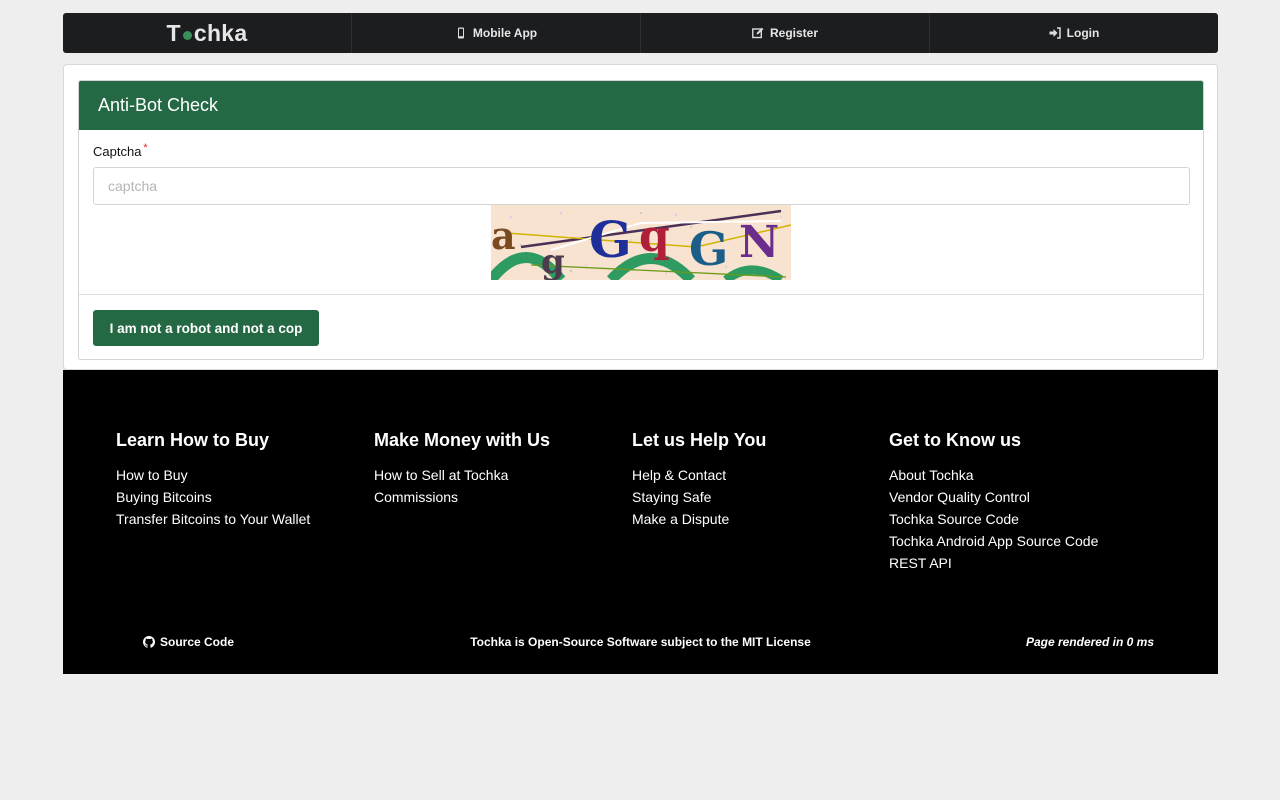 The width and height of the screenshot is (1280, 800). I want to click on render-time: Page rendered in 0 ms, so click(1089, 642).